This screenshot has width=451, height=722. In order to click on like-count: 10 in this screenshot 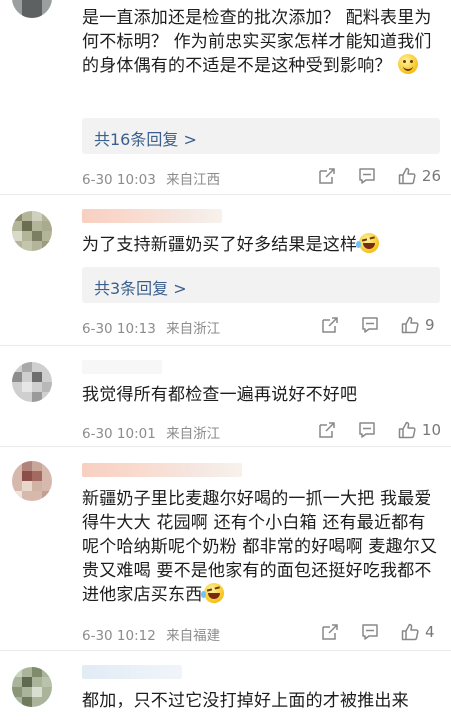, I will do `click(431, 430)`.